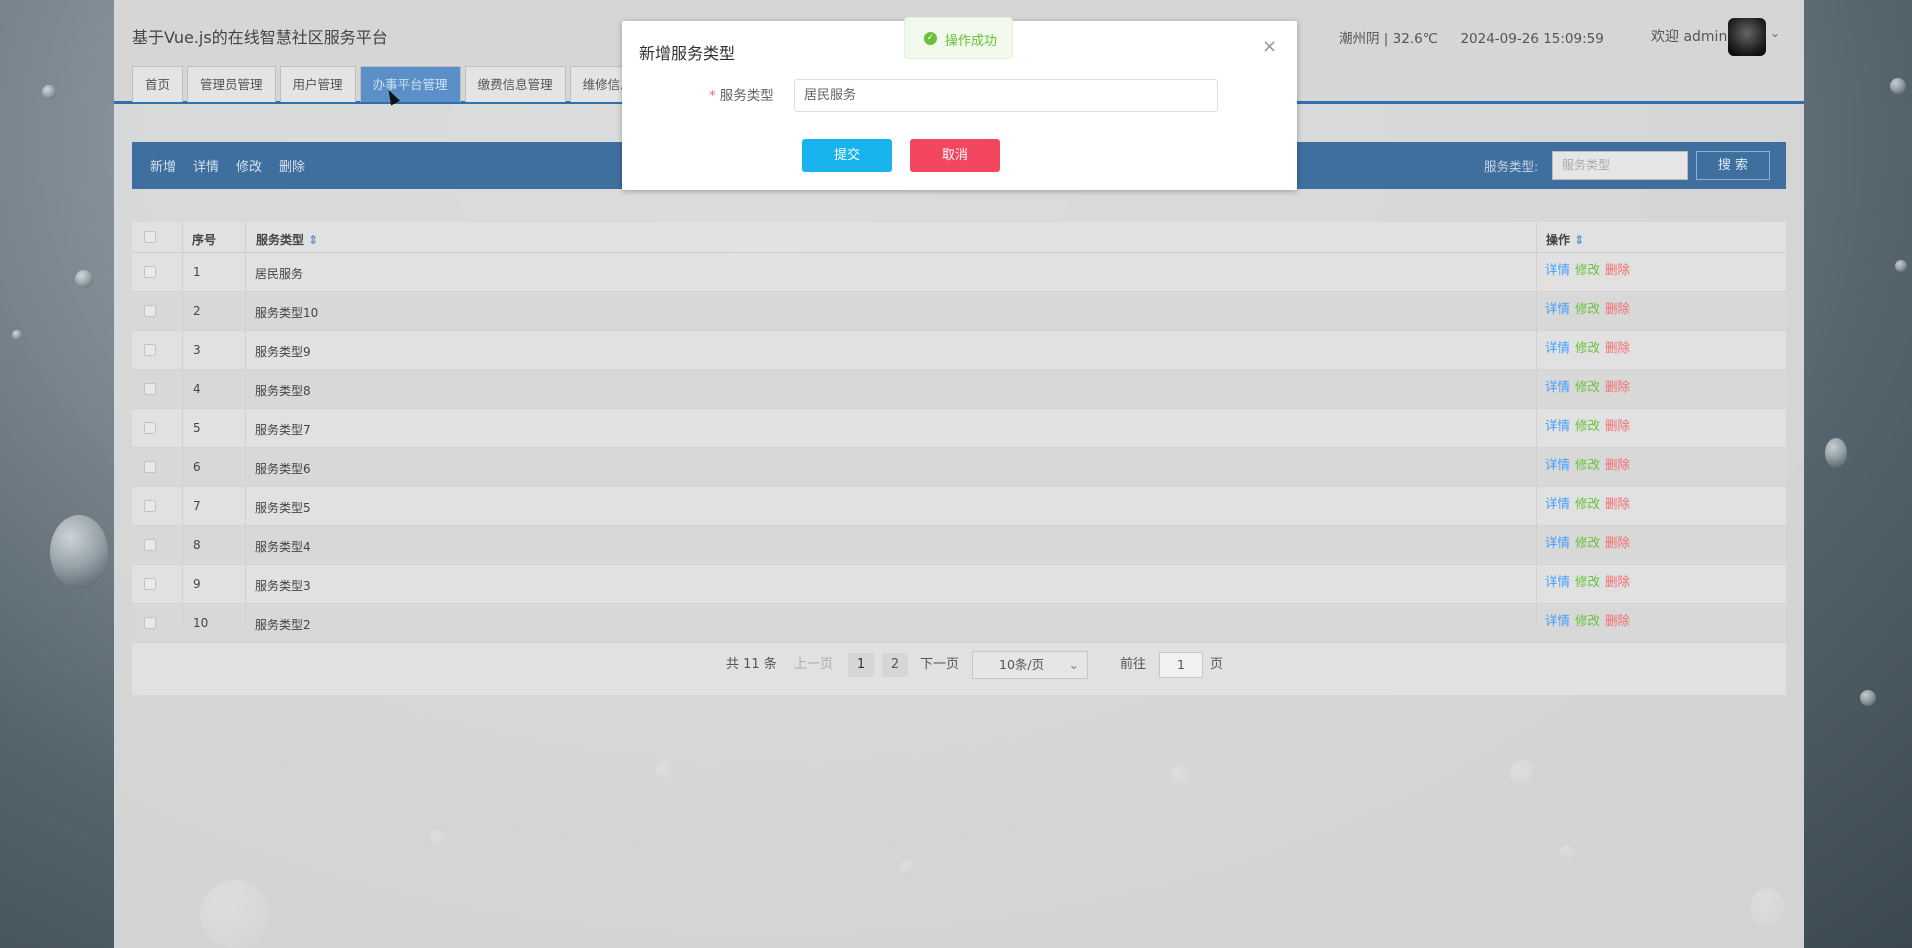 The width and height of the screenshot is (1912, 948). I want to click on row-index: 5, so click(197, 428).